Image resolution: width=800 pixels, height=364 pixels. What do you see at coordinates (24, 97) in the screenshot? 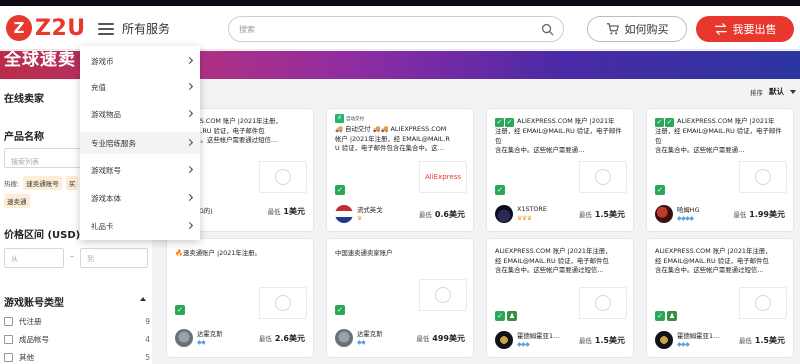
I see `online-seller-filter: 在线卖家` at bounding box center [24, 97].